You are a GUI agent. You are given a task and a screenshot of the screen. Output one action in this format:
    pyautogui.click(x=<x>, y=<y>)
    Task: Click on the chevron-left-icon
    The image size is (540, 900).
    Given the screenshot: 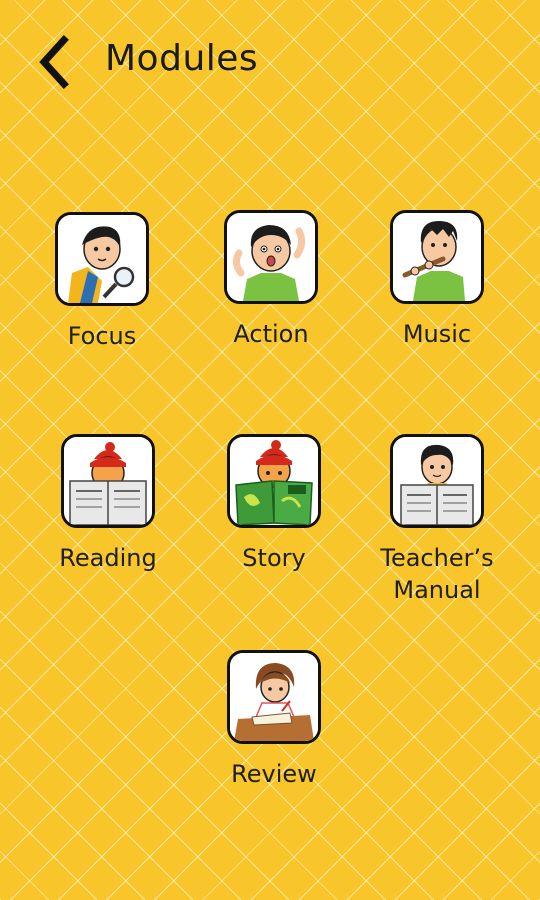 What is the action you would take?
    pyautogui.click(x=54, y=62)
    